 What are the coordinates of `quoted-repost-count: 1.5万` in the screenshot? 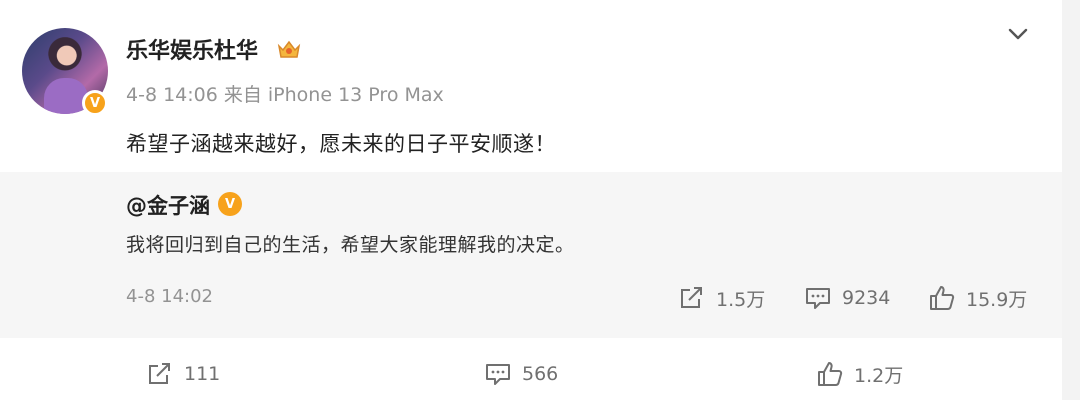 It's located at (741, 299).